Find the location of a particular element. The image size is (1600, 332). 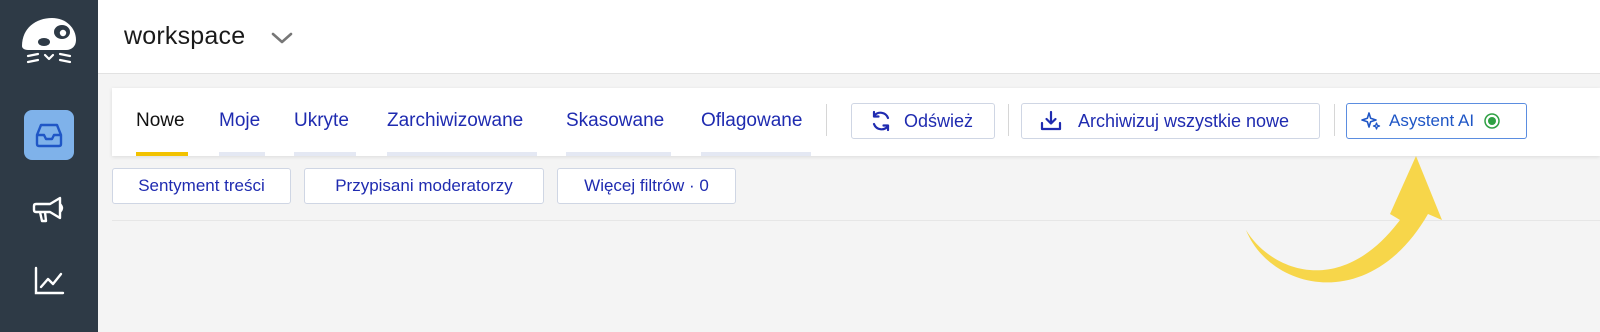

tab-label: Ukryte is located at coordinates (321, 120).